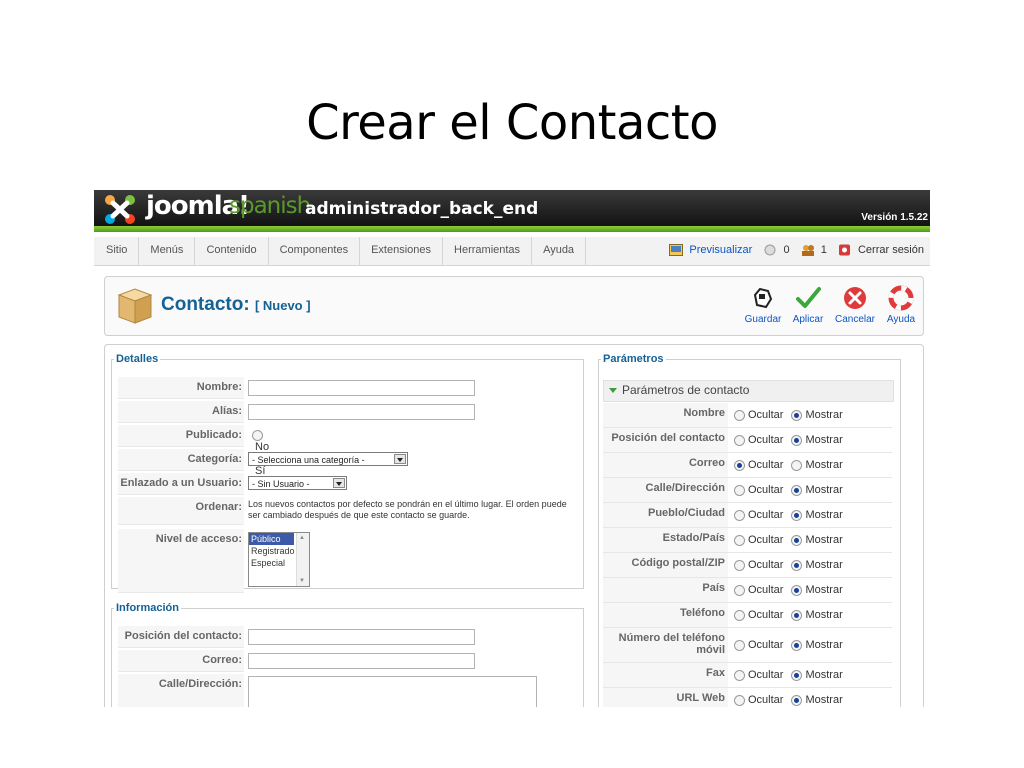  I want to click on param-row: URL Web Ocultar Mostrar, so click(747, 697).